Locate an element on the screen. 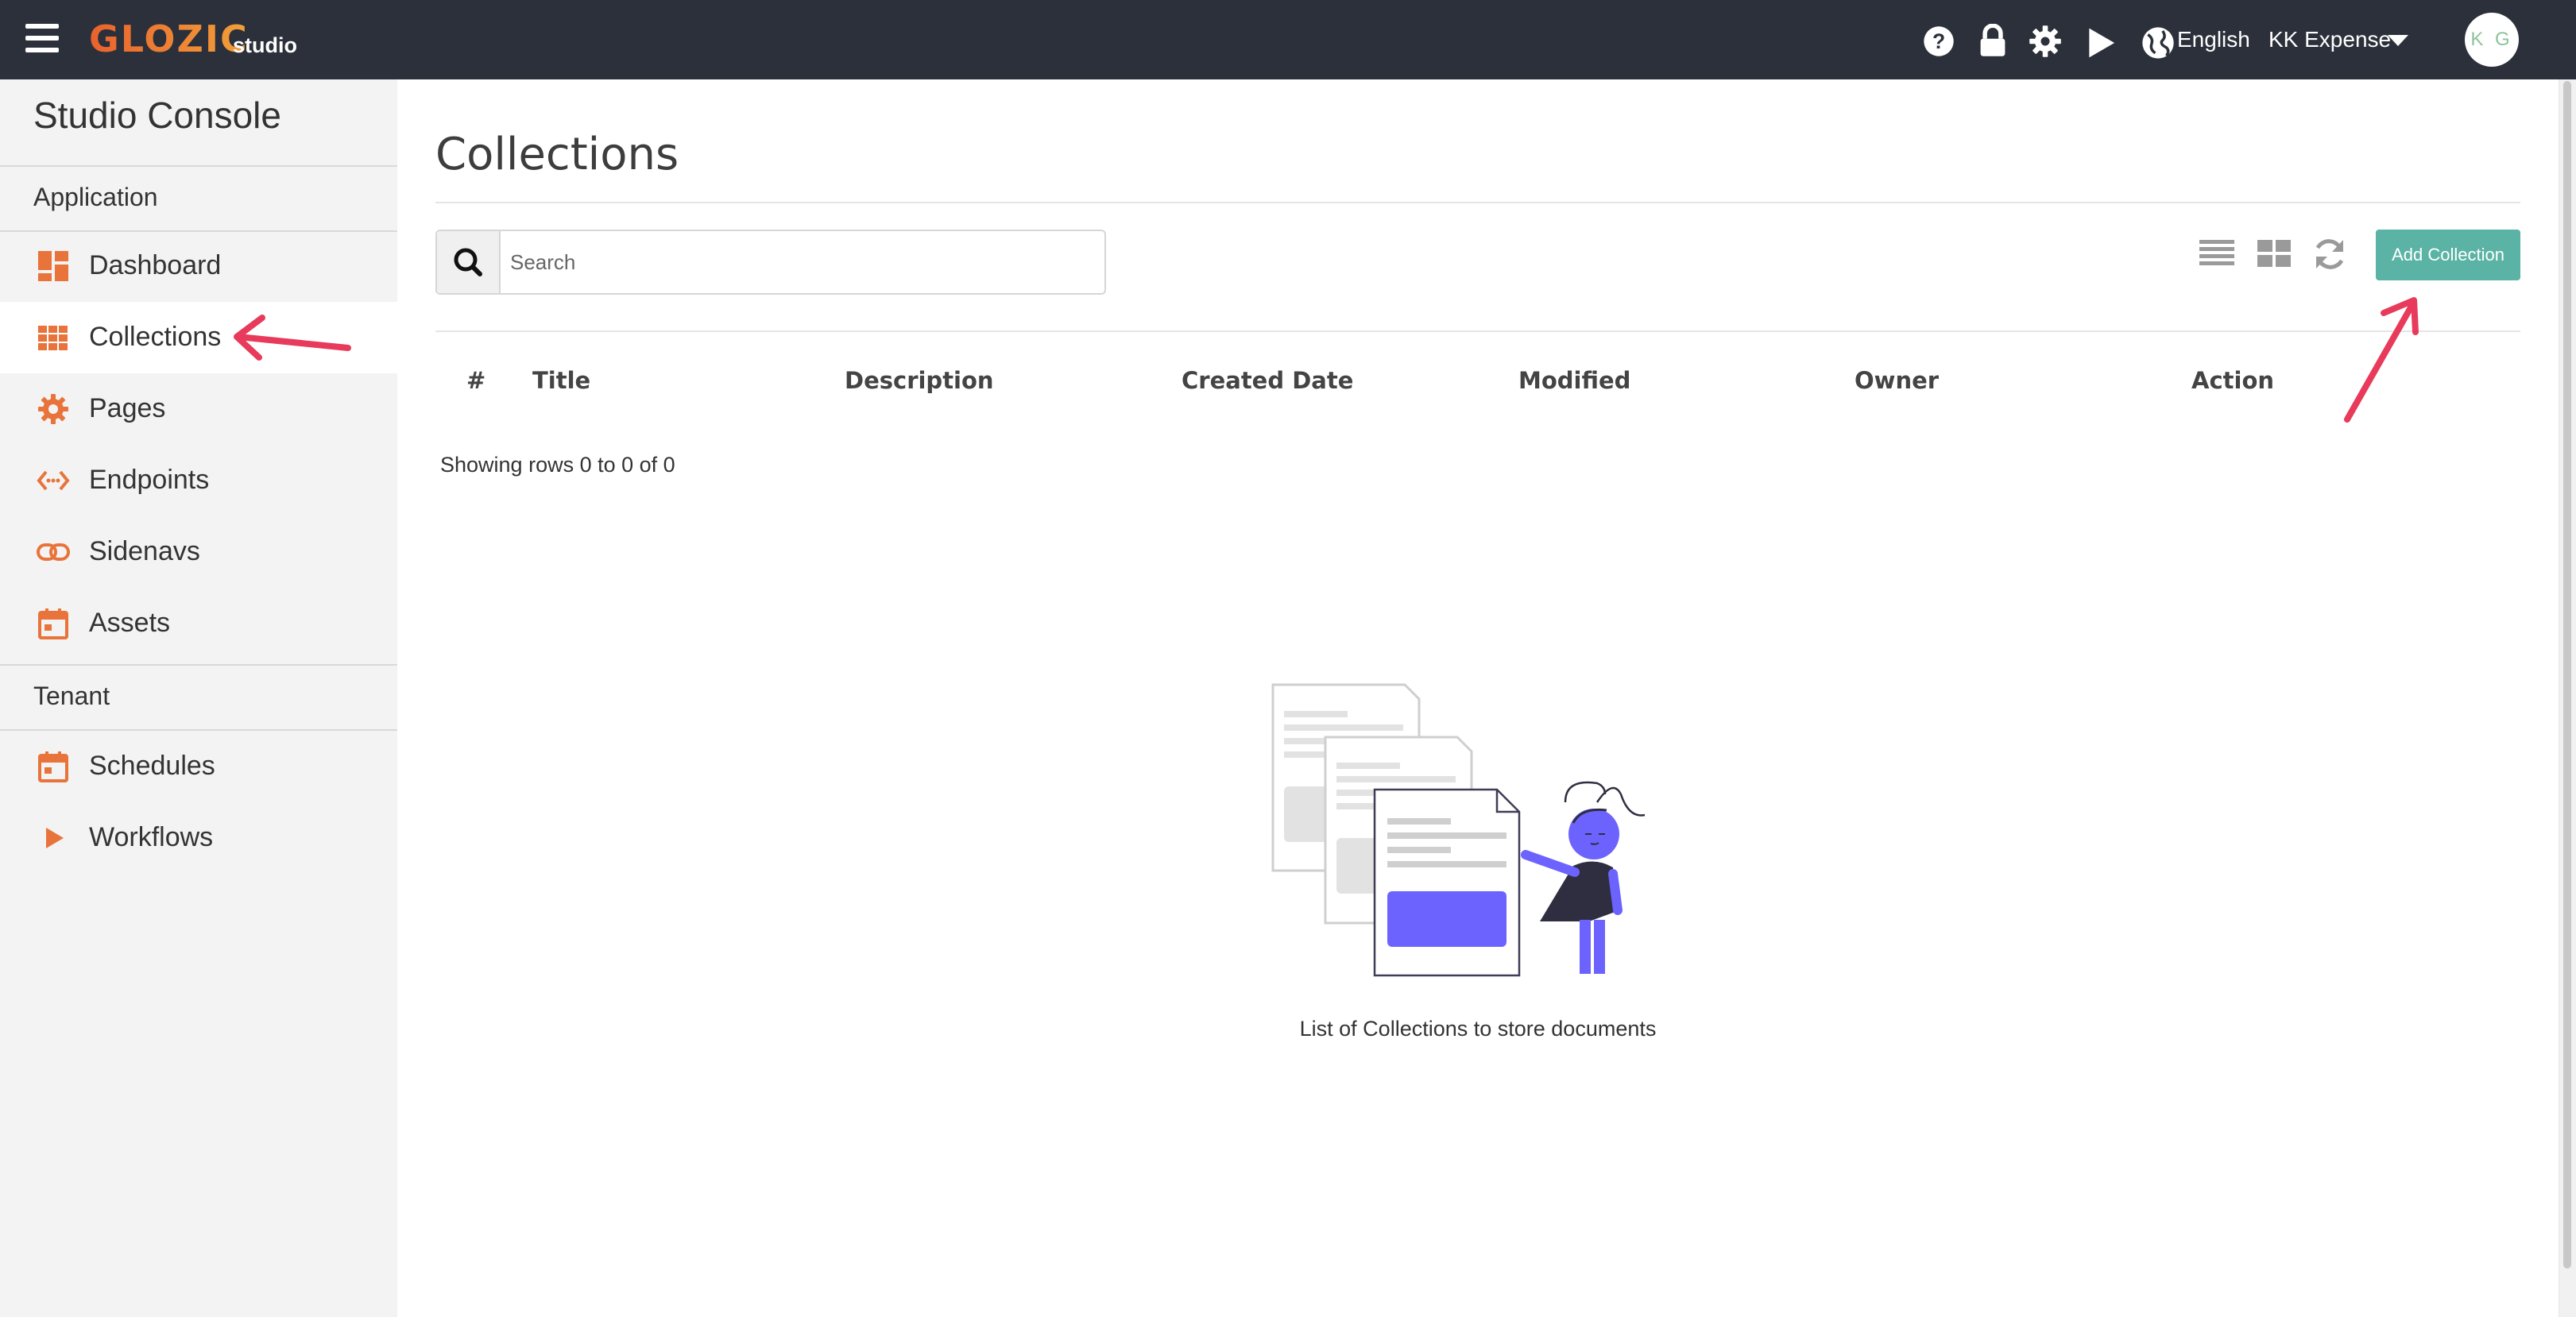 This screenshot has height=1317, width=2576. section-header-application: Application is located at coordinates (198, 198).